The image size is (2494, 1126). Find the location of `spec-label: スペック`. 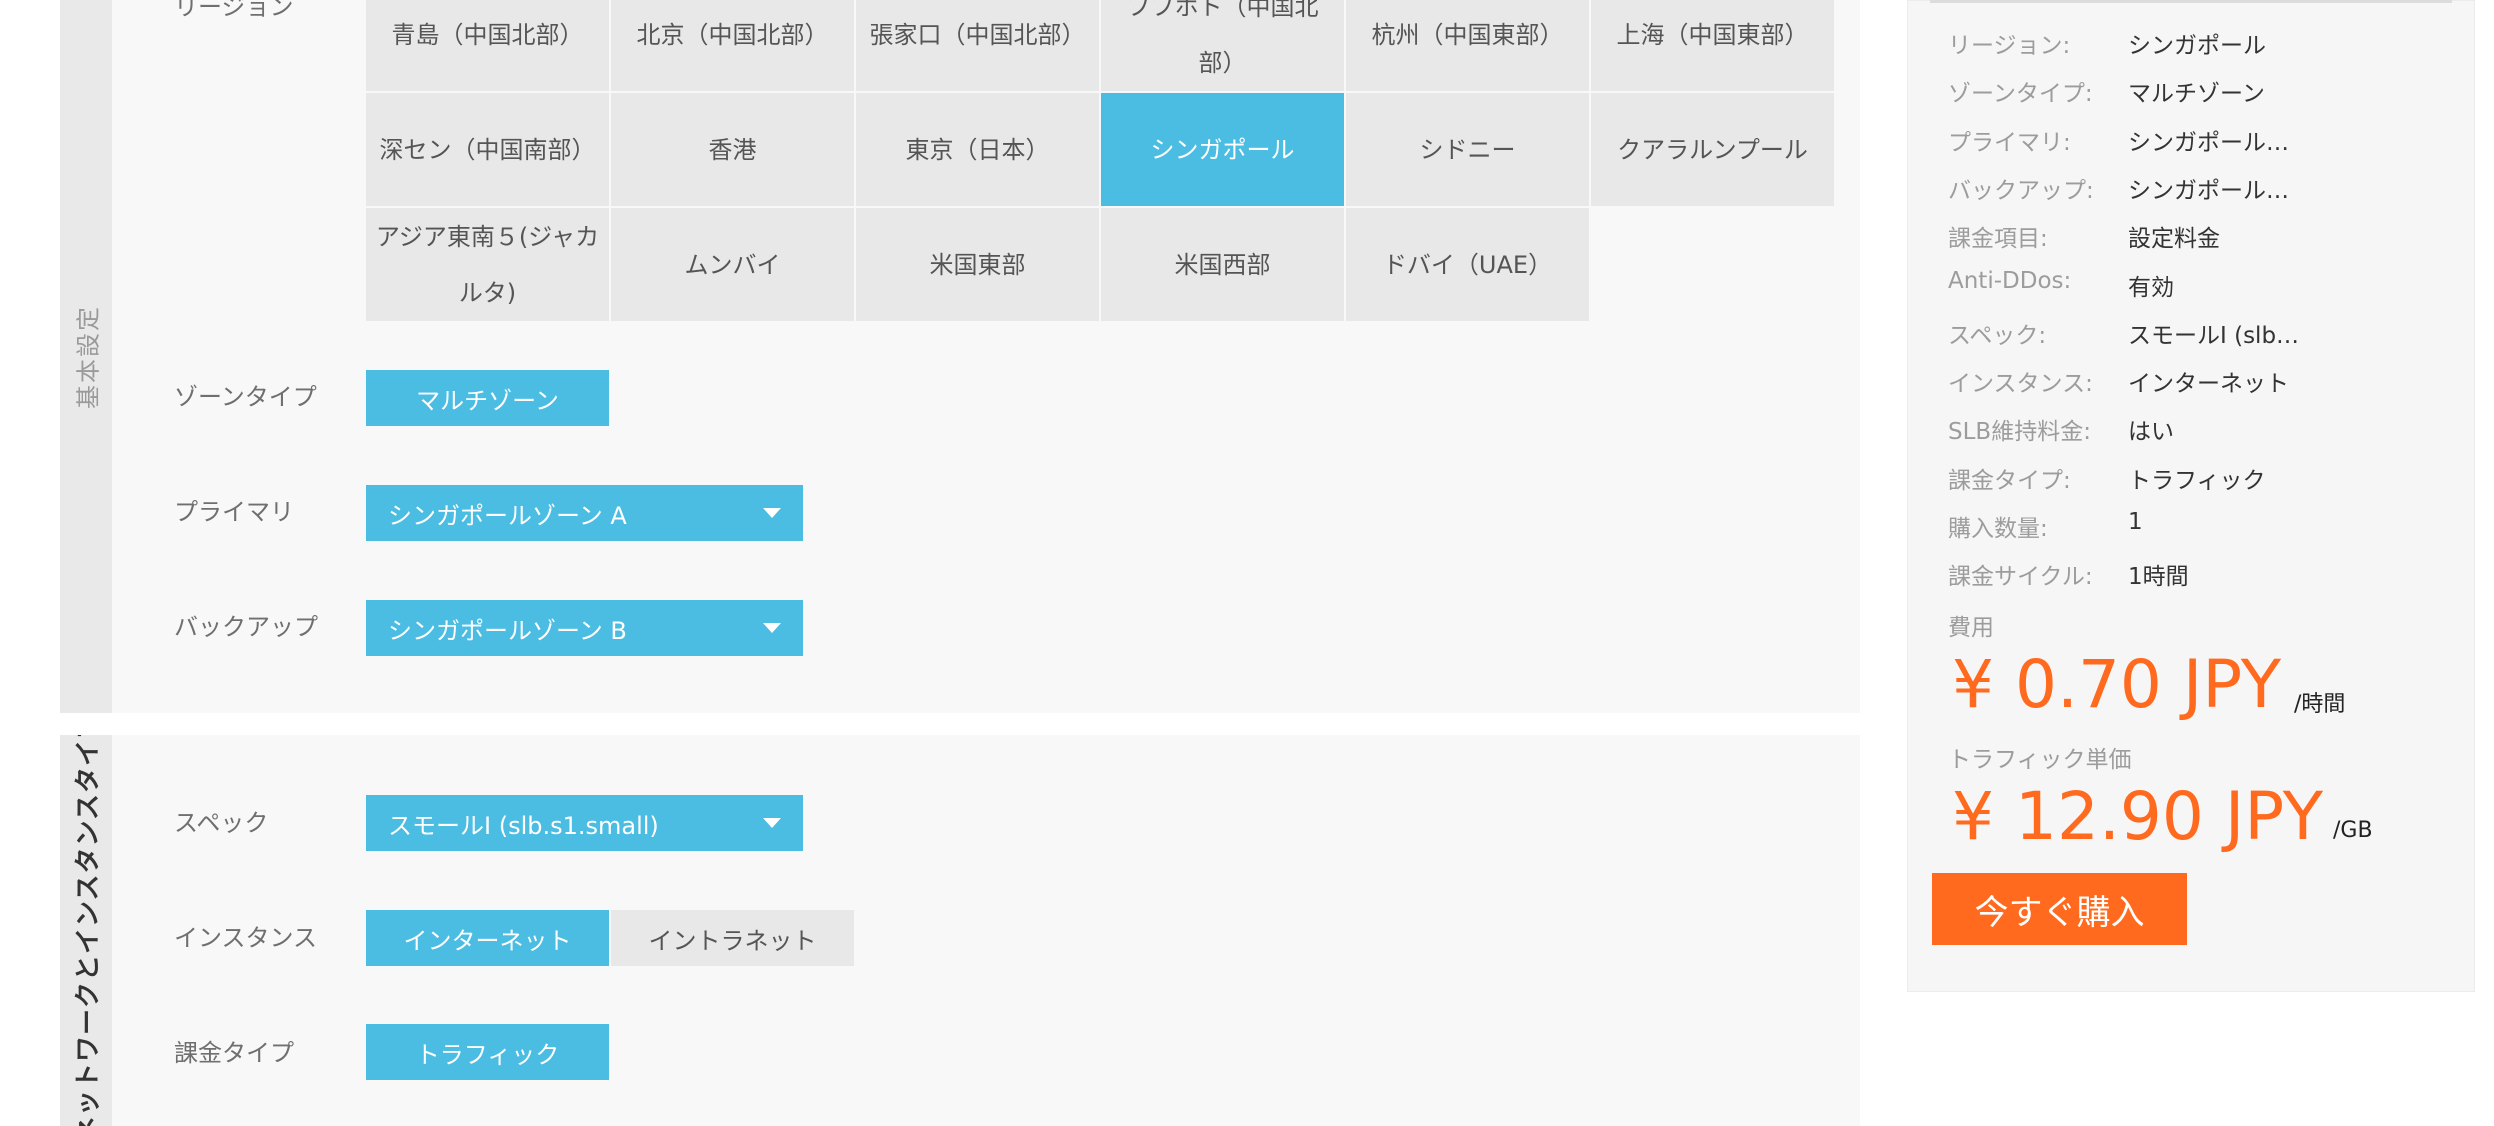

spec-label: スペック is located at coordinates (221, 823).